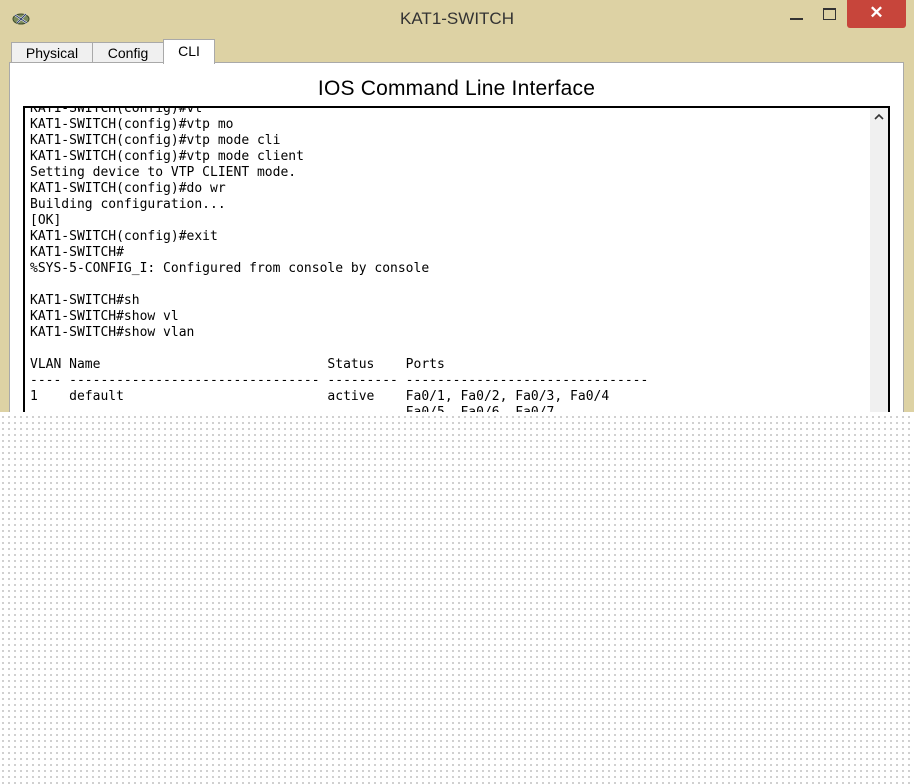 This screenshot has width=914, height=784. I want to click on terminal-line: KAT1-SWITCH(config)#vtp mo, so click(132, 124).